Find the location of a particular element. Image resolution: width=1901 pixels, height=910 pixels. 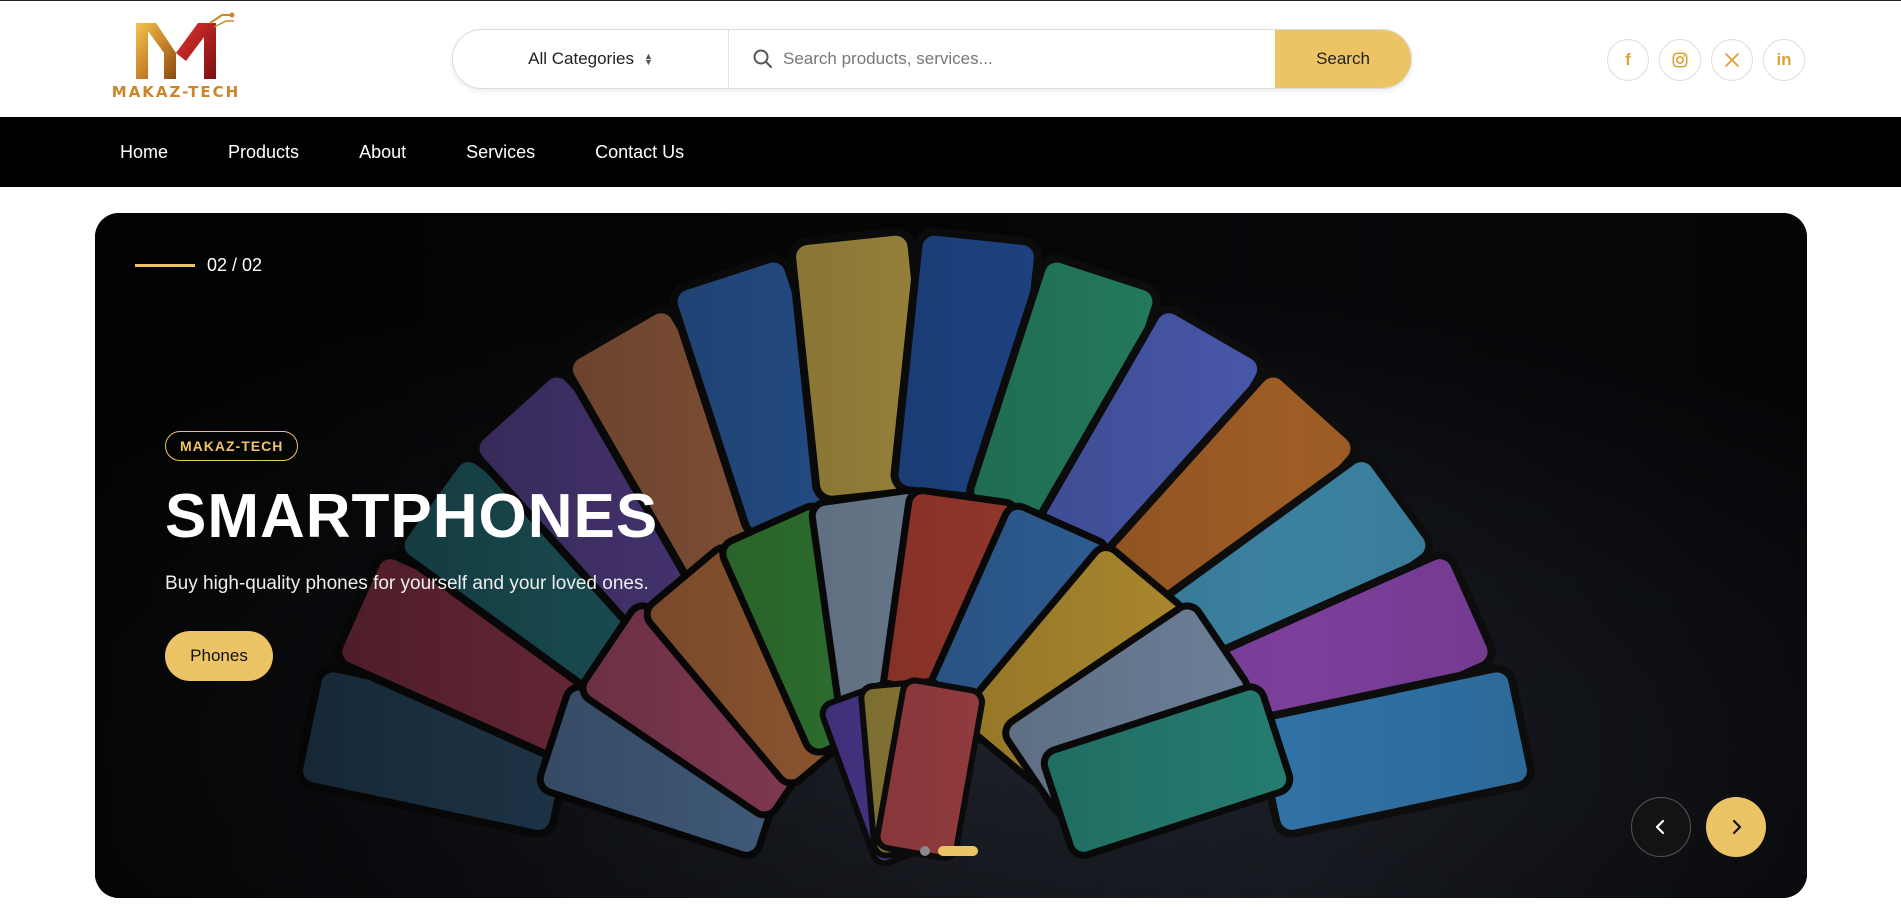

instagram-link is located at coordinates (1680, 60).